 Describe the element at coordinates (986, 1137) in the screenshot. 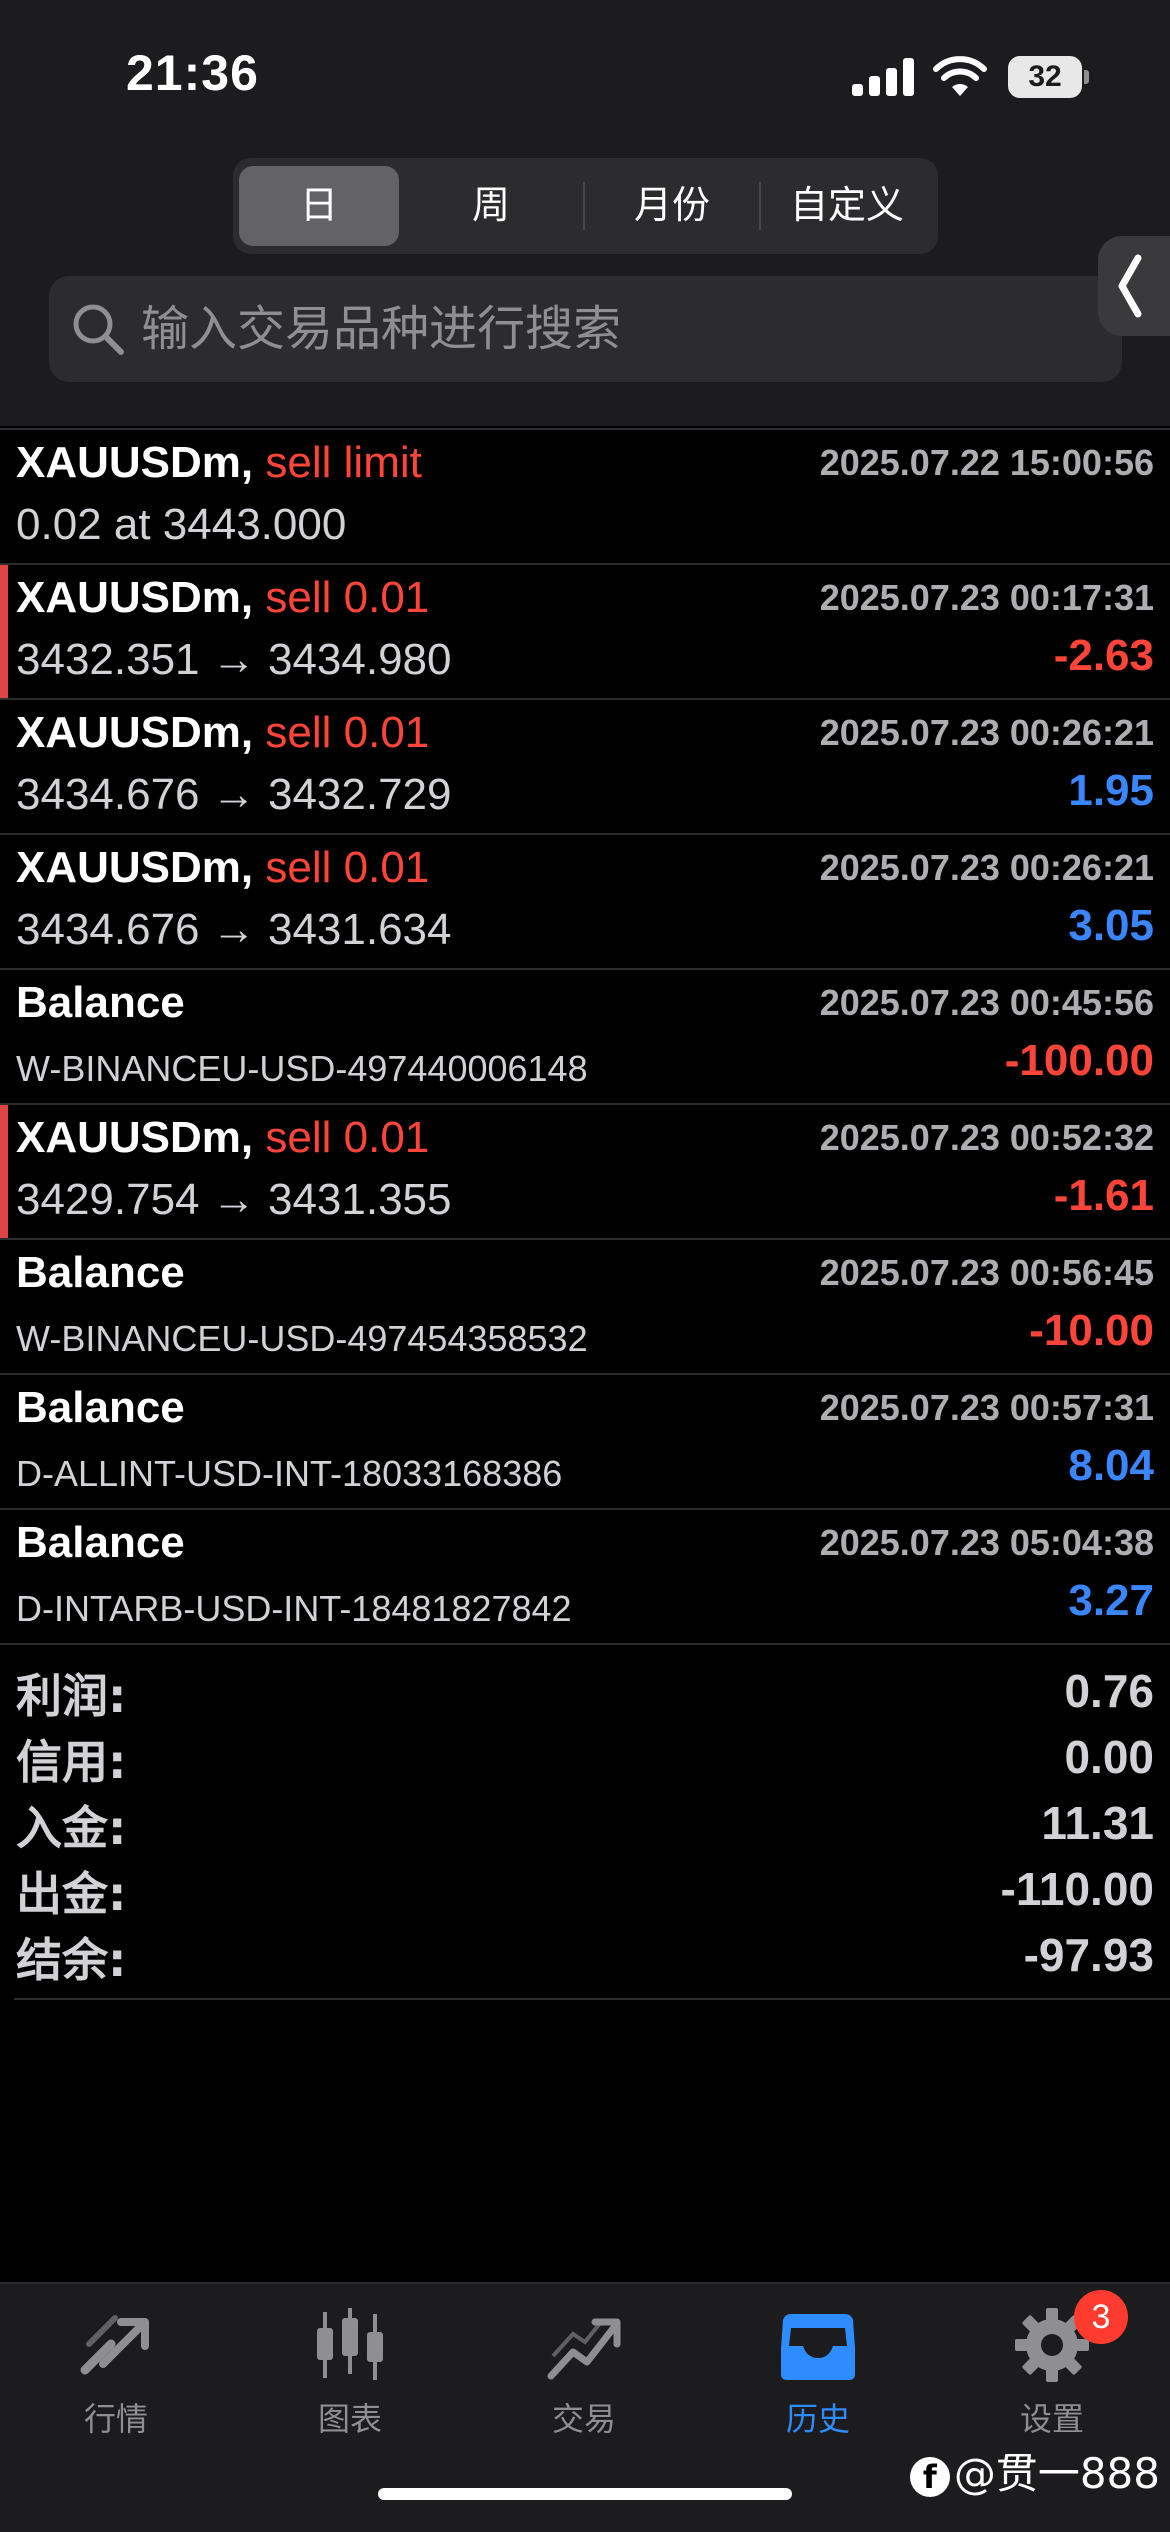

I see `row-date: 2025.07.23 00:52:32` at that location.